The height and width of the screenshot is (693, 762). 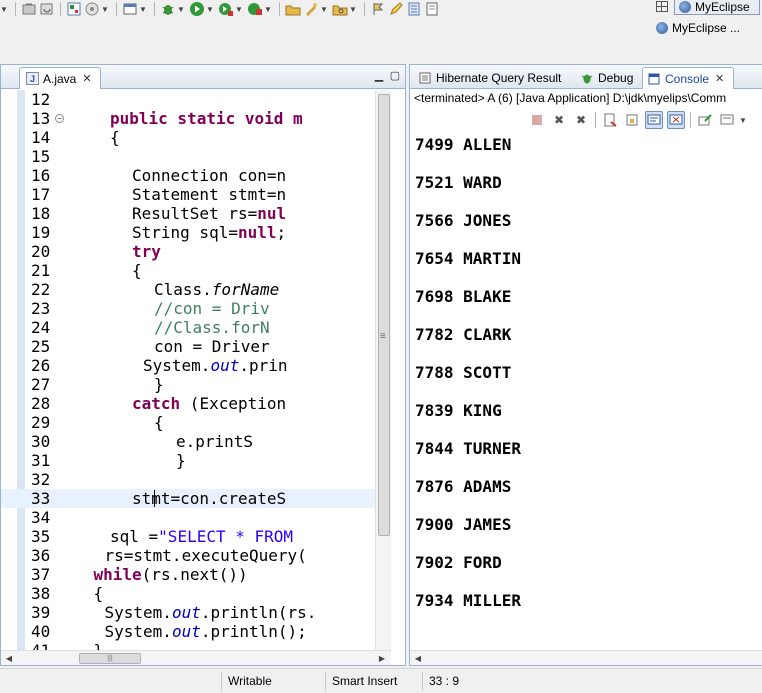 What do you see at coordinates (378, 9) in the screenshot?
I see `next-annotation-icon` at bounding box center [378, 9].